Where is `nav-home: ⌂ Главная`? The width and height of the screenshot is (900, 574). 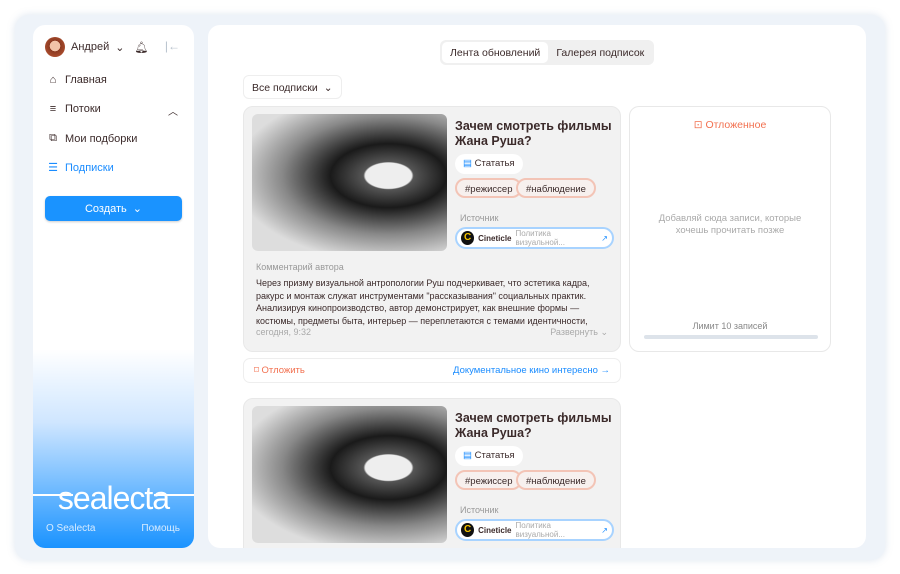
nav-home: ⌂ Главная is located at coordinates (77, 80).